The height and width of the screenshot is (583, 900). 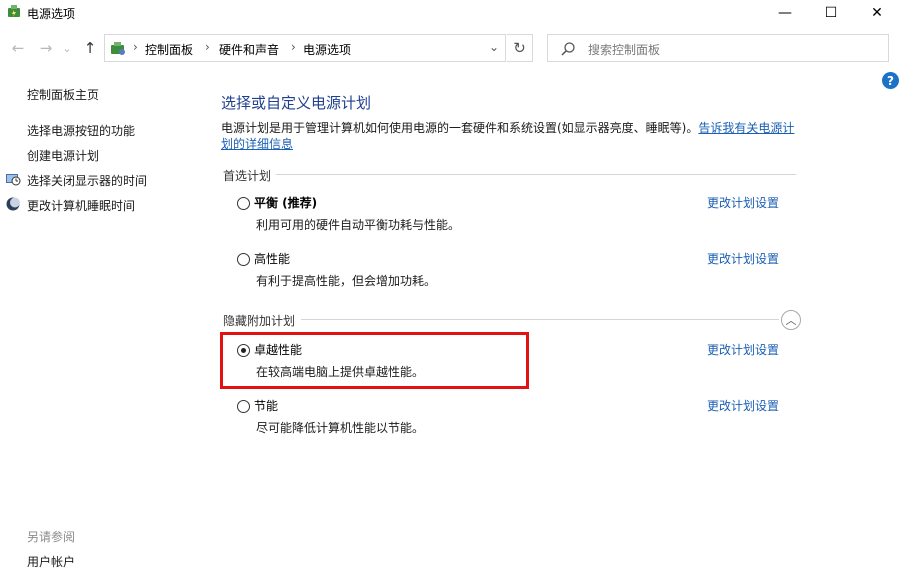 What do you see at coordinates (743, 202) in the screenshot?
I see `plan-balanced-change-settings-link: 更改计划设置` at bounding box center [743, 202].